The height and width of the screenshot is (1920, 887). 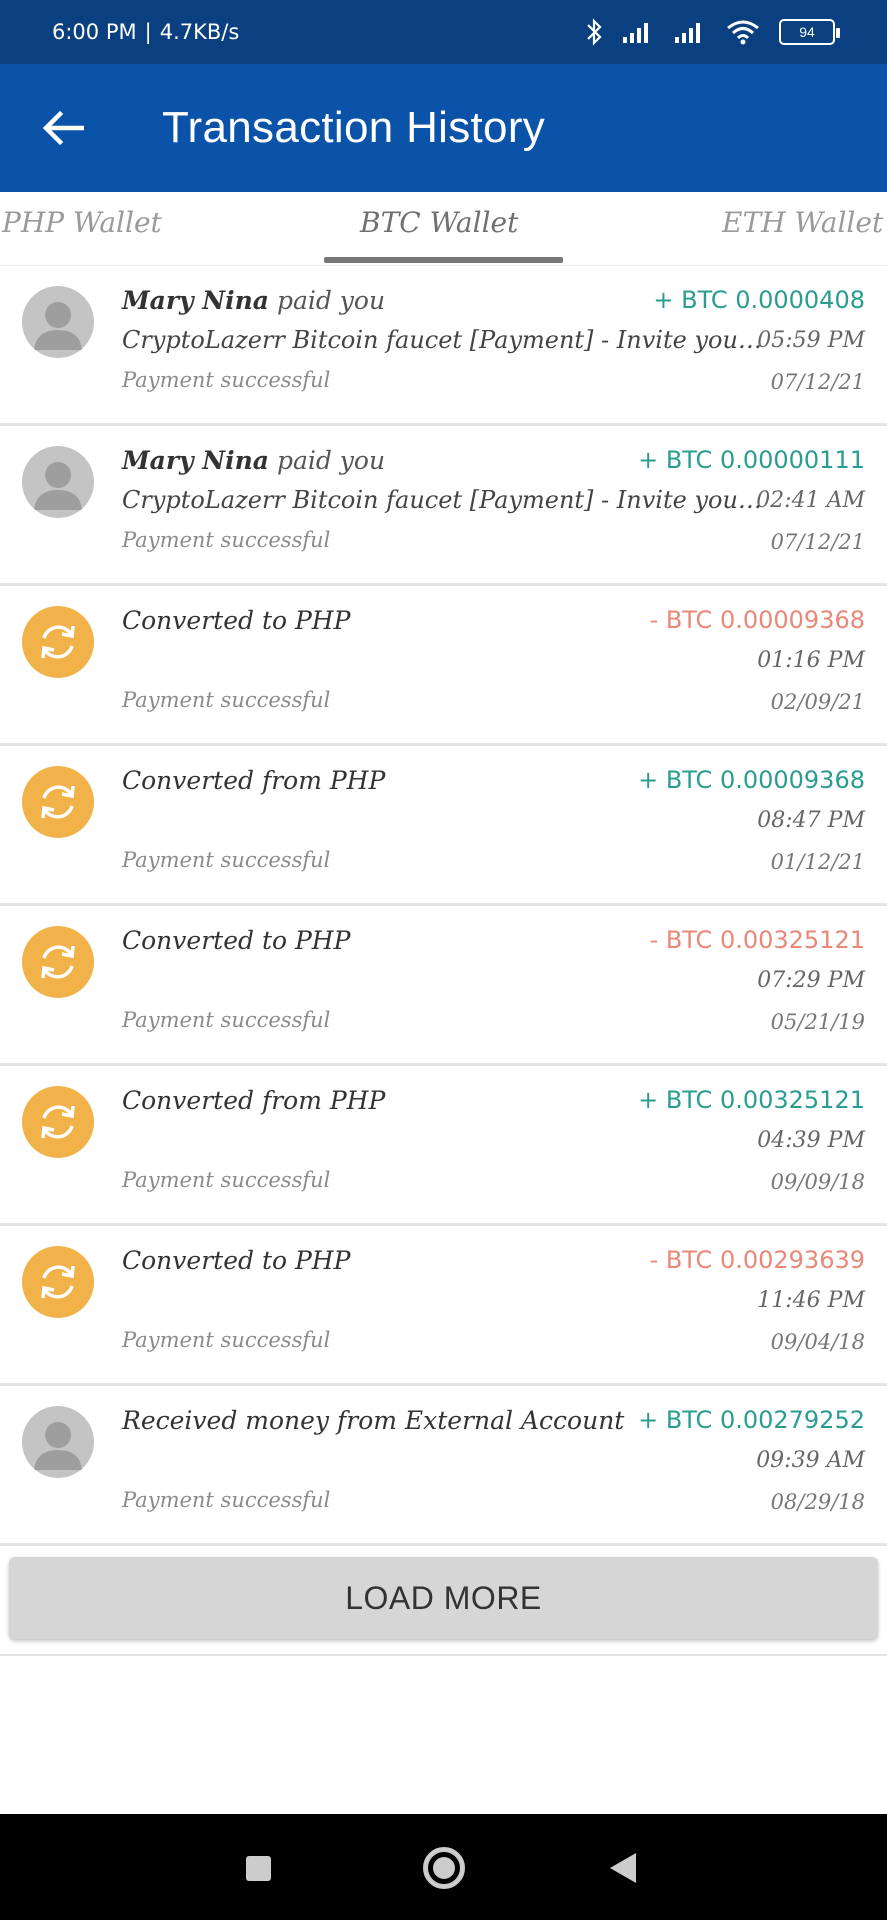 I want to click on transaction-amount: + BTC 0.00009368, so click(x=751, y=780).